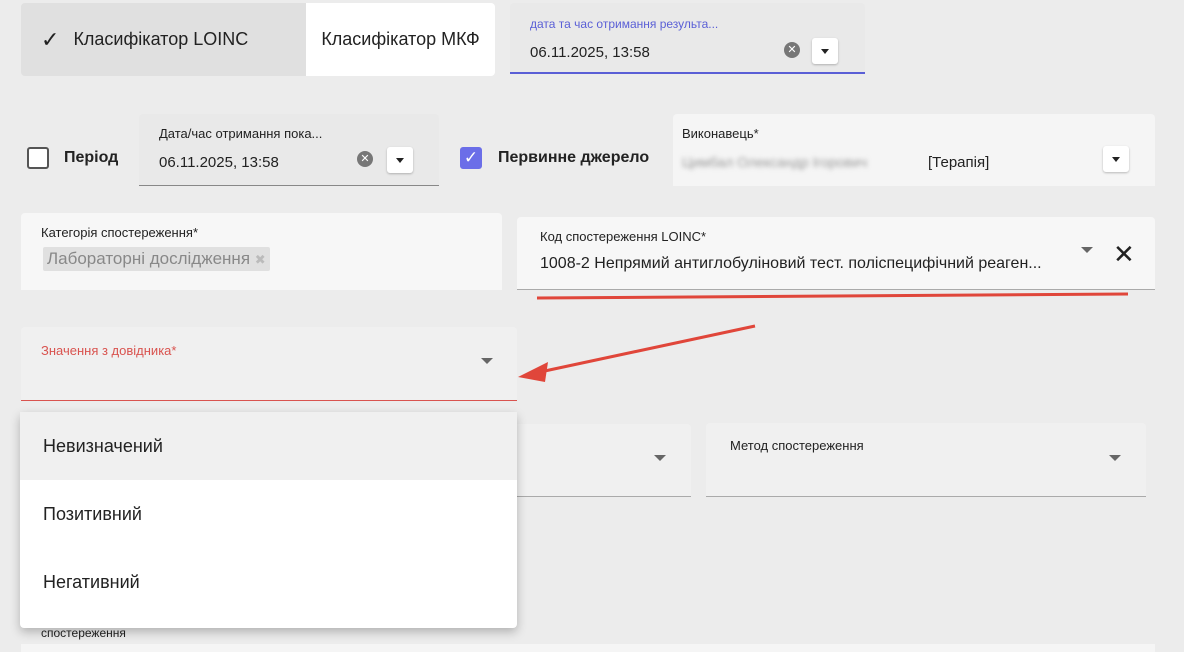  I want to click on annotation-arrowhead, so click(533, 372).